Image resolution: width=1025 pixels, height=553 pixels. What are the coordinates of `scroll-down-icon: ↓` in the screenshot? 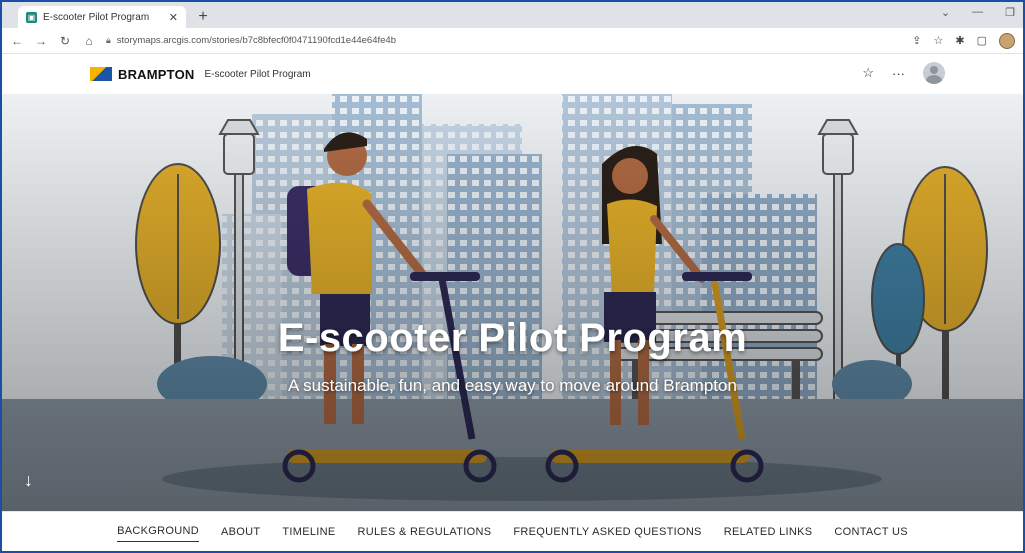 It's located at (28, 480).